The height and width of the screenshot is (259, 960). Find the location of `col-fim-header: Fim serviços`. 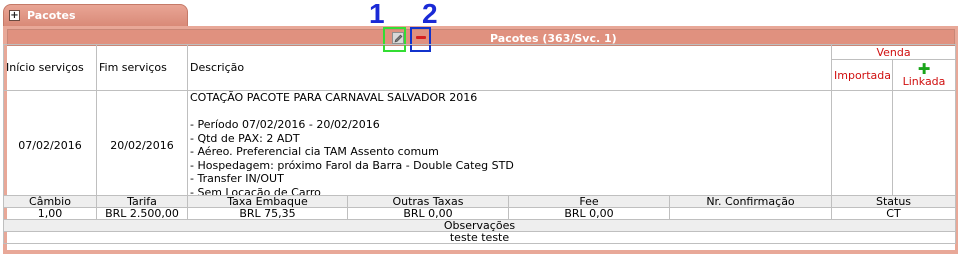

col-fim-header: Fim serviços is located at coordinates (142, 67).